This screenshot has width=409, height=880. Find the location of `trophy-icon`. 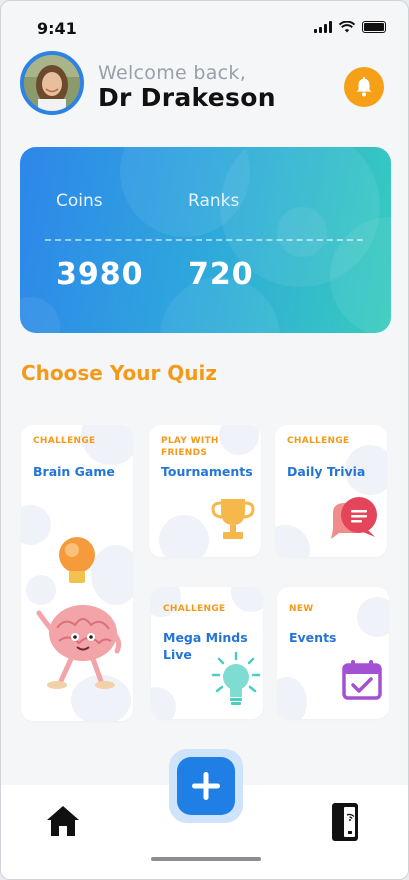

trophy-icon is located at coordinates (233, 519).